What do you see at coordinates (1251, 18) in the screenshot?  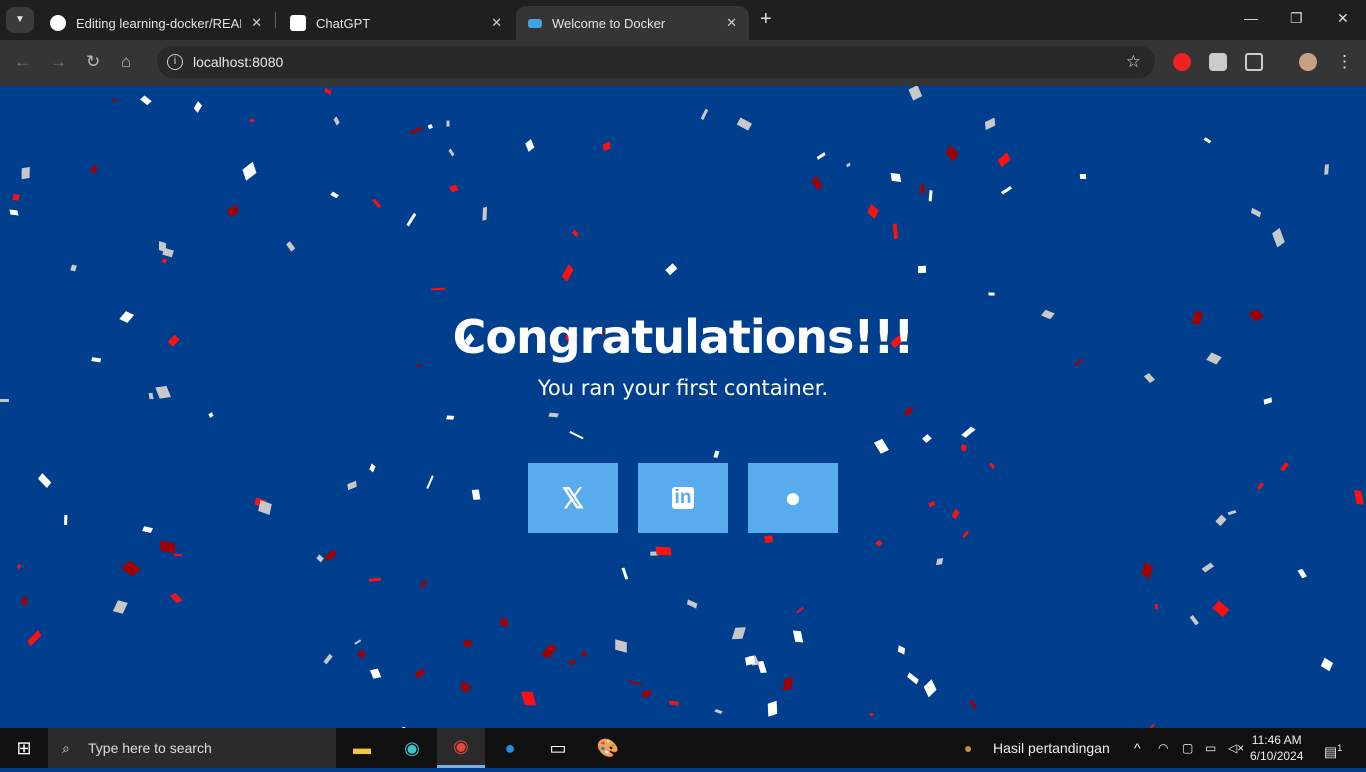 I see `minimize-button: —` at bounding box center [1251, 18].